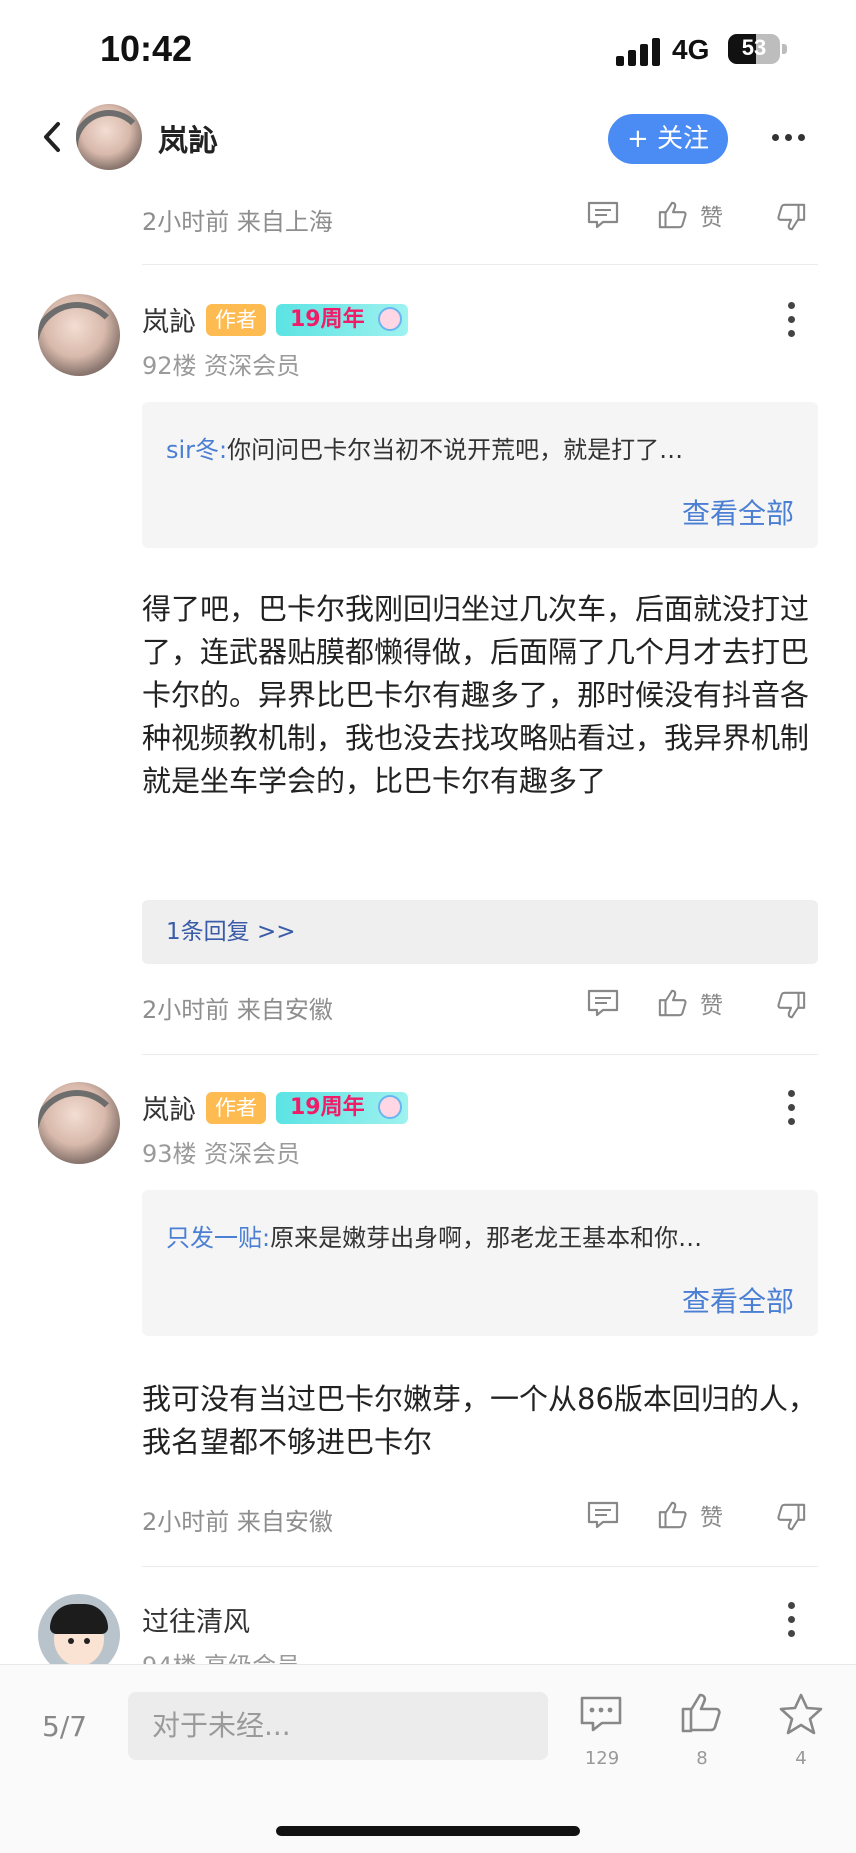  Describe the element at coordinates (64, 1726) in the screenshot. I see `page-indicator: 5/7` at that location.